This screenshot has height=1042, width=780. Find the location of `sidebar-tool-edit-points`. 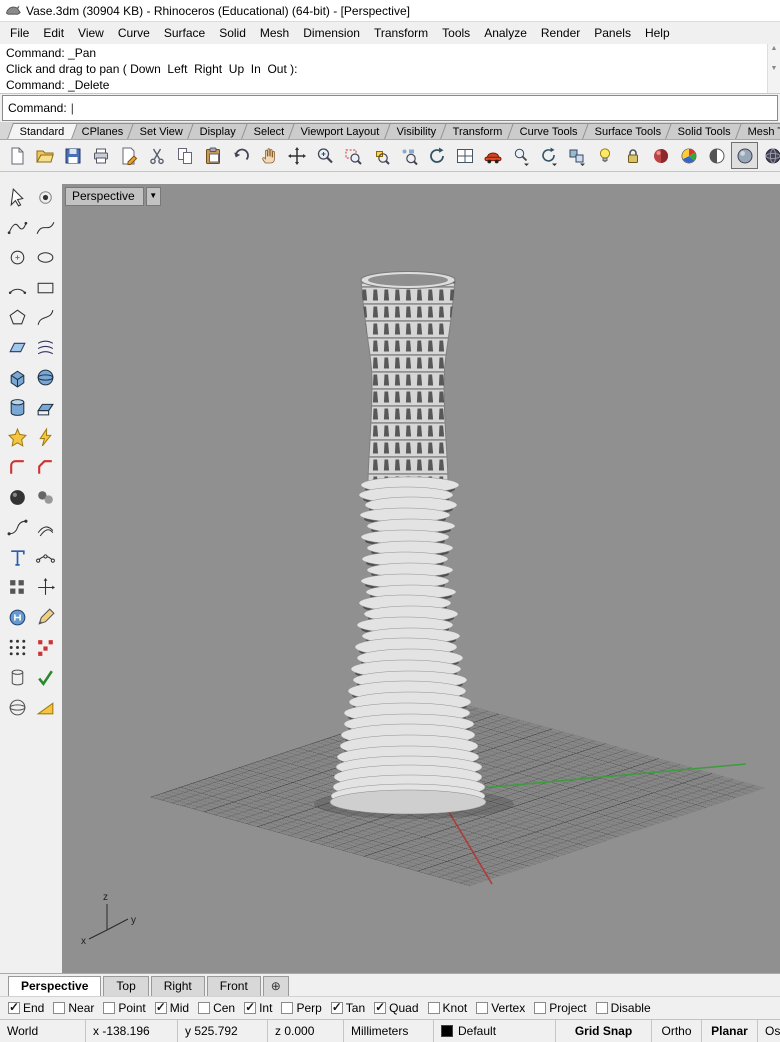

sidebar-tool-edit-points is located at coordinates (45, 557).